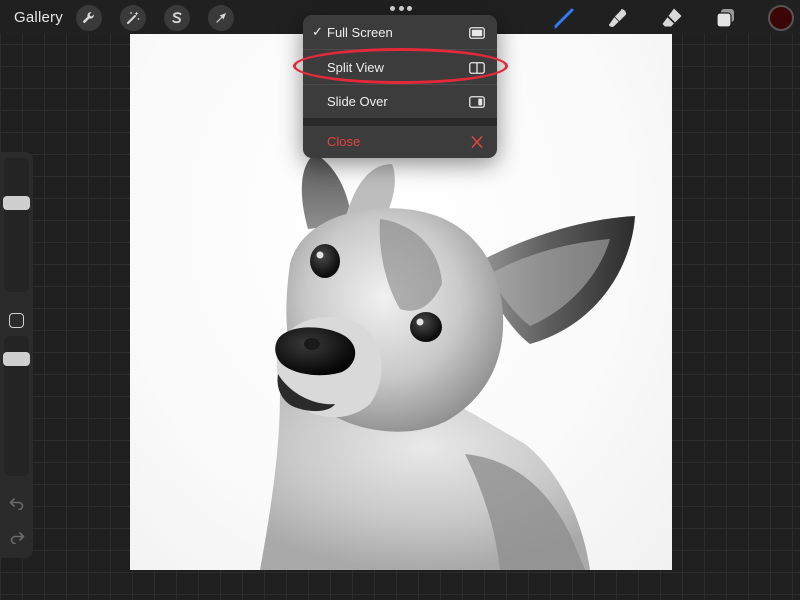 The height and width of the screenshot is (600, 800). I want to click on brush-size-thumb, so click(16, 203).